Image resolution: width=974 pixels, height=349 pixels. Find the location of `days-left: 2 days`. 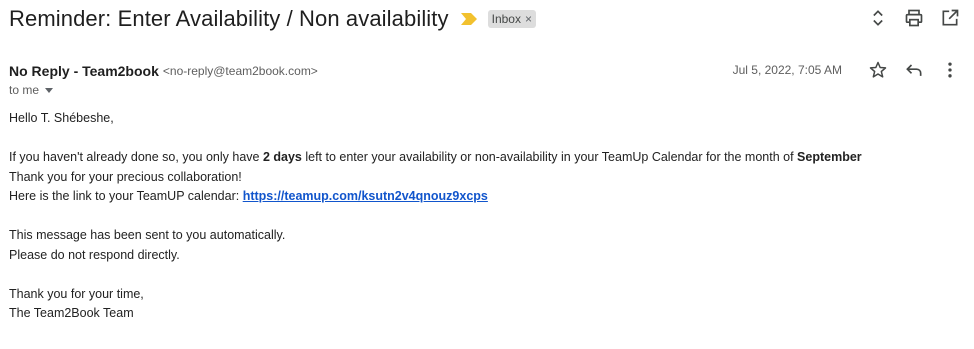

days-left: 2 days is located at coordinates (282, 157).